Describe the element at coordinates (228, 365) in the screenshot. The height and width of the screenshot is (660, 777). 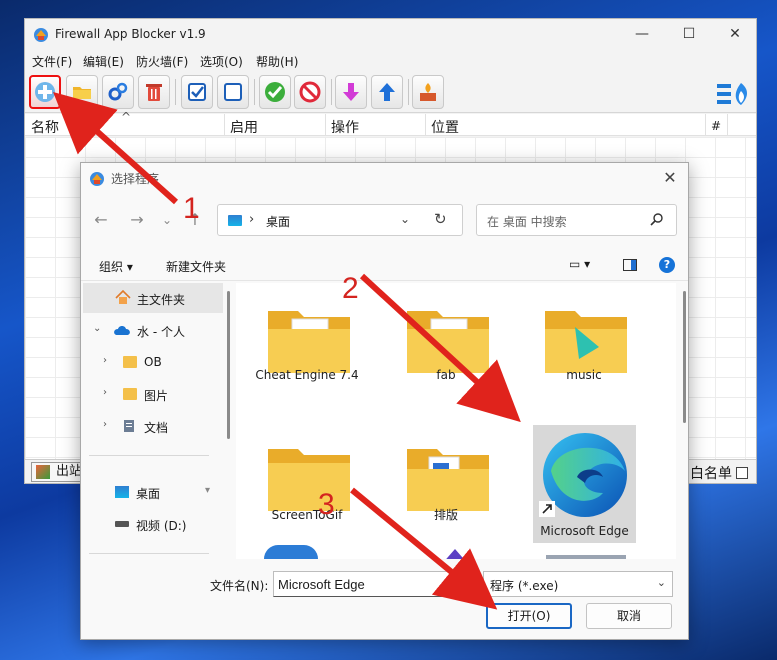
I see `nav-pane-scrollbar` at that location.